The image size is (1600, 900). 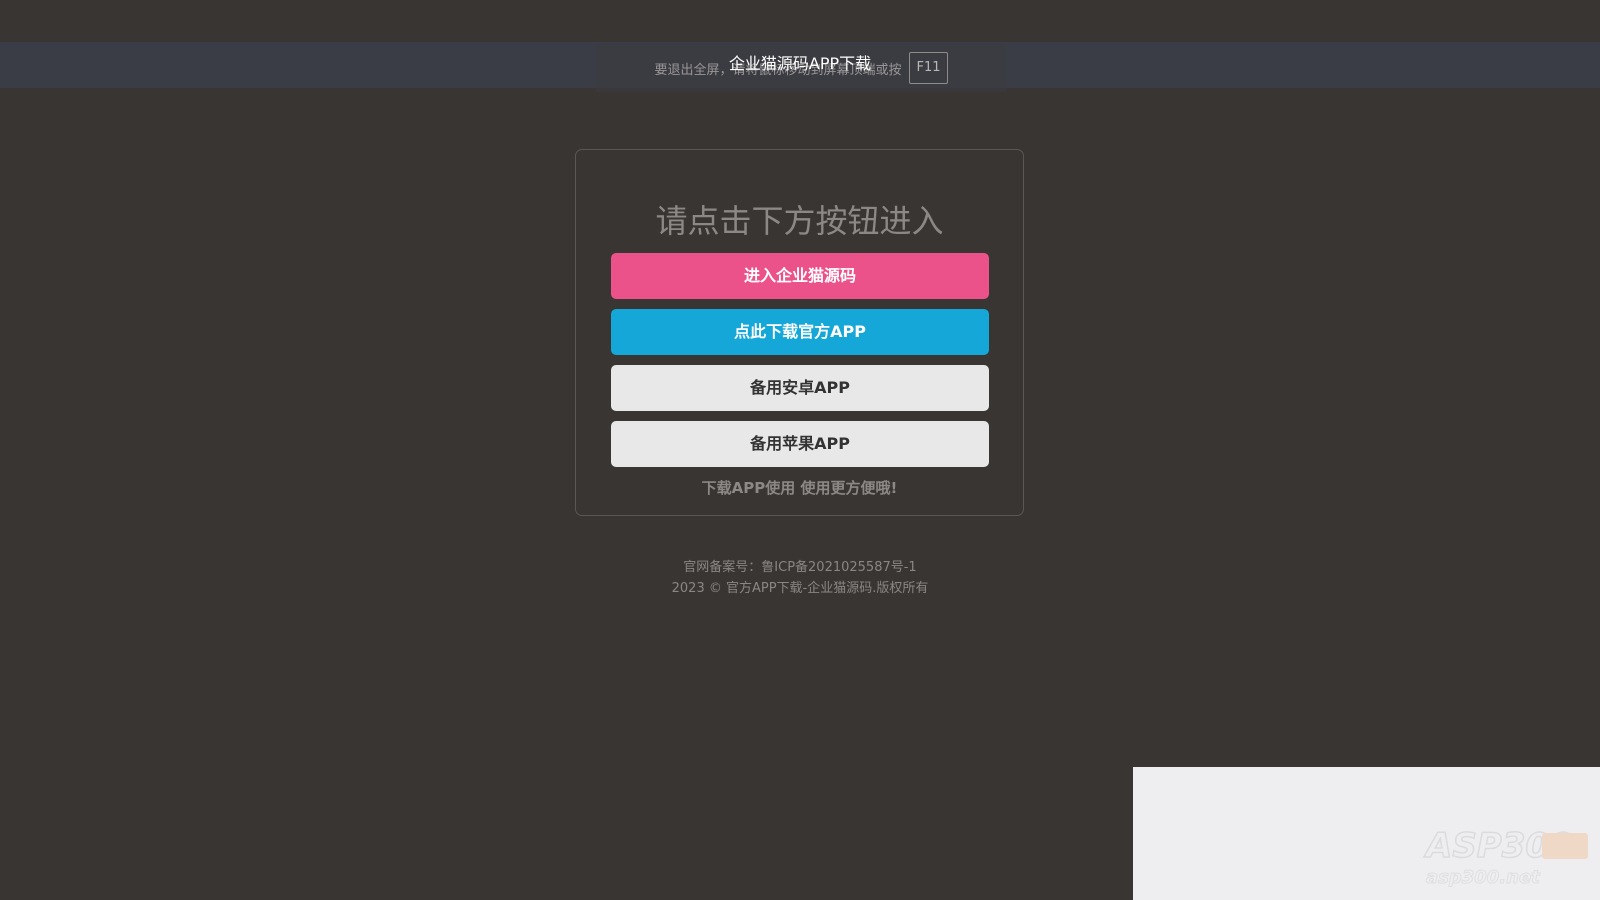 I want to click on icp-record: 官网备案号：鲁ICP备2021025587号-1, so click(x=800, y=567).